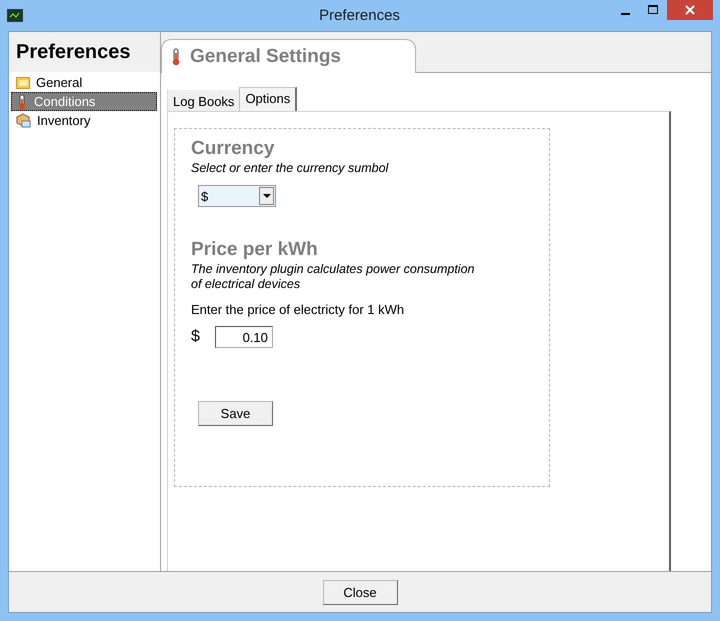  What do you see at coordinates (268, 99) in the screenshot?
I see `tab: Options` at bounding box center [268, 99].